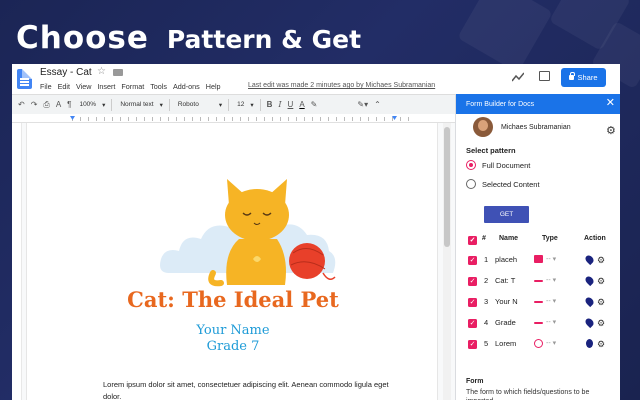 Image resolution: width=640 pixels, height=400 pixels. Describe the element at coordinates (88, 104) in the screenshot. I see `zoom-value: 100%` at that location.